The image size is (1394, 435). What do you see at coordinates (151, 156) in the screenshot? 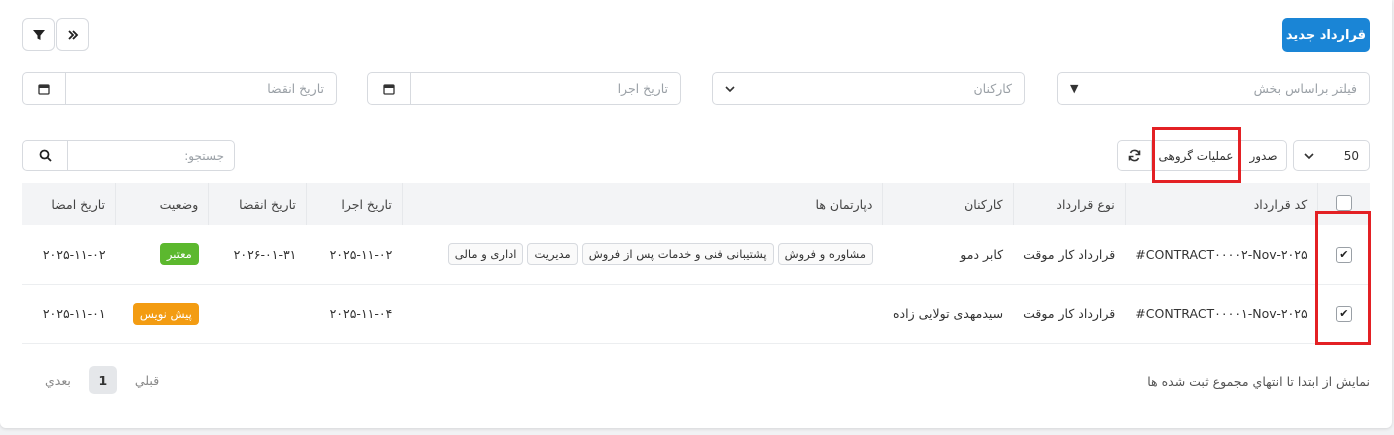
I see `search-input: جستجو:` at bounding box center [151, 156].